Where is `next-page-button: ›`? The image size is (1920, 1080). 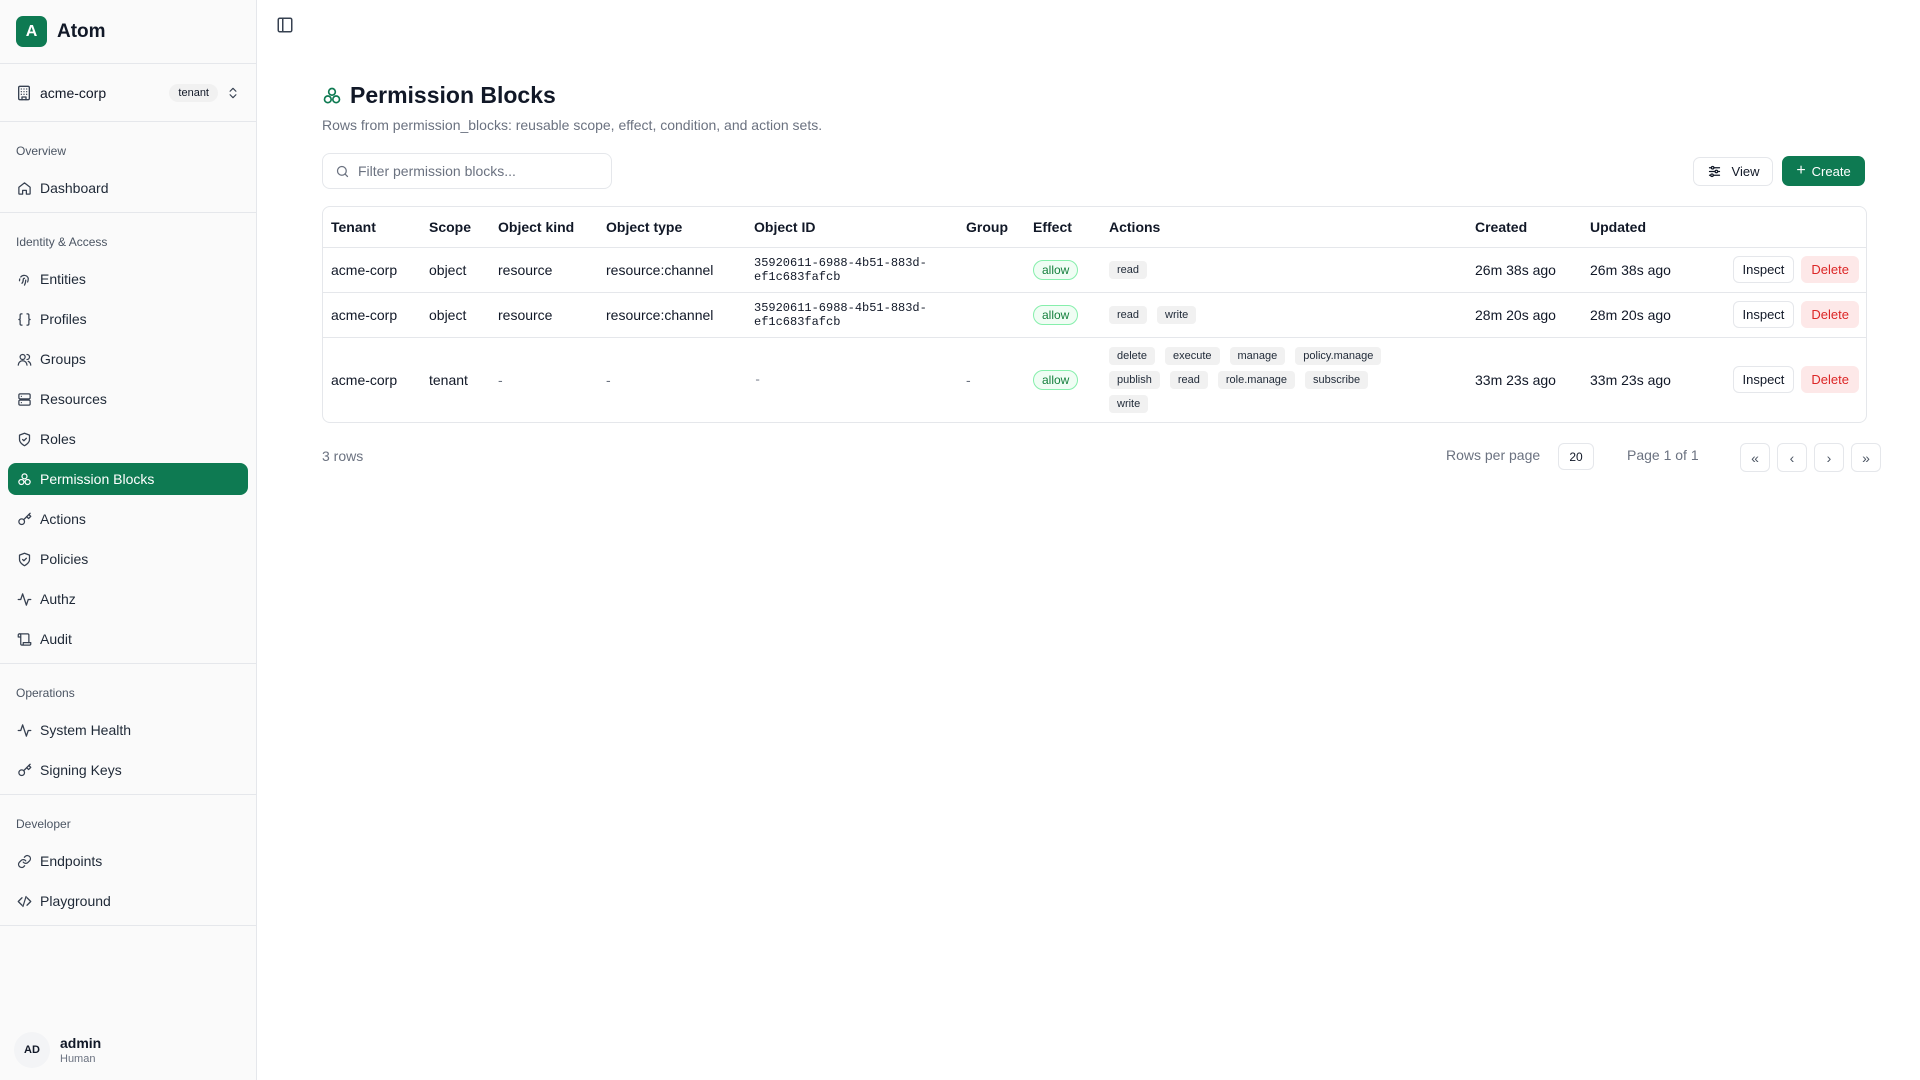
next-page-button: › is located at coordinates (1829, 457).